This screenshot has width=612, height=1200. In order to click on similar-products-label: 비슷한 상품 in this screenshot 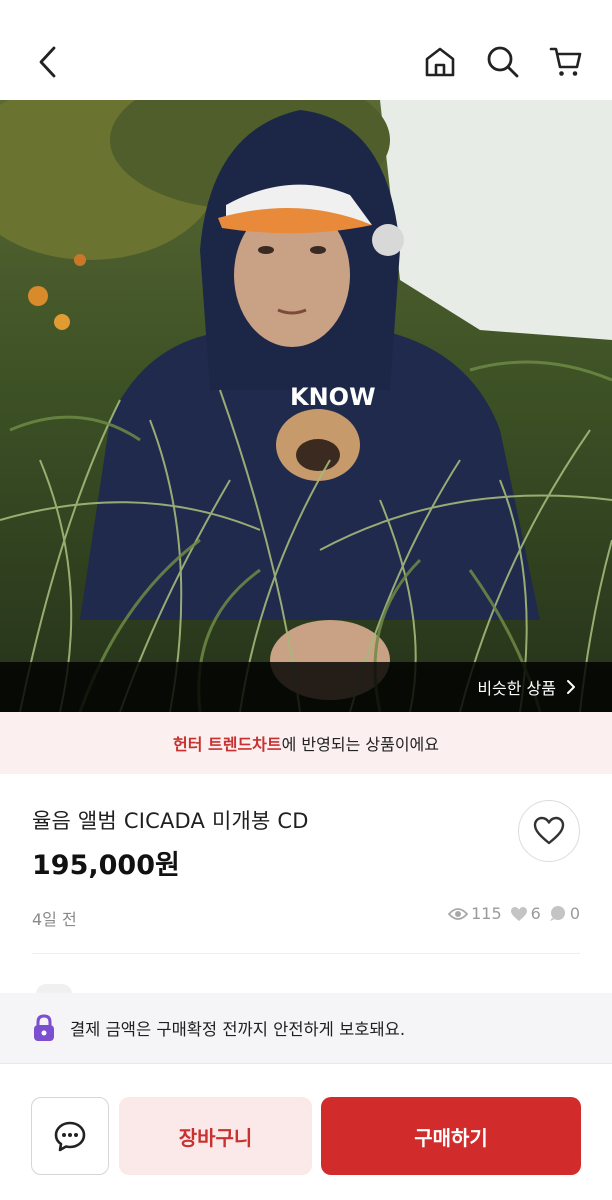, I will do `click(516, 688)`.